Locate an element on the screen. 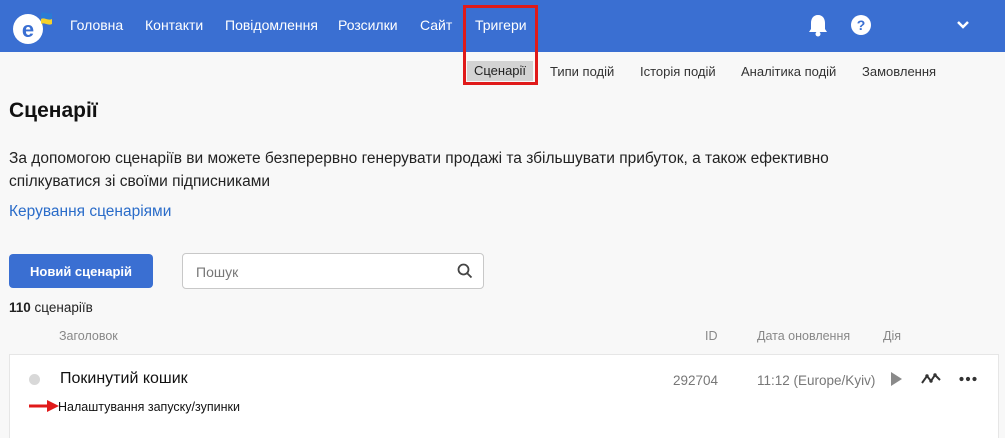 Image resolution: width=1005 pixels, height=438 pixels. column-id: ID is located at coordinates (711, 336).